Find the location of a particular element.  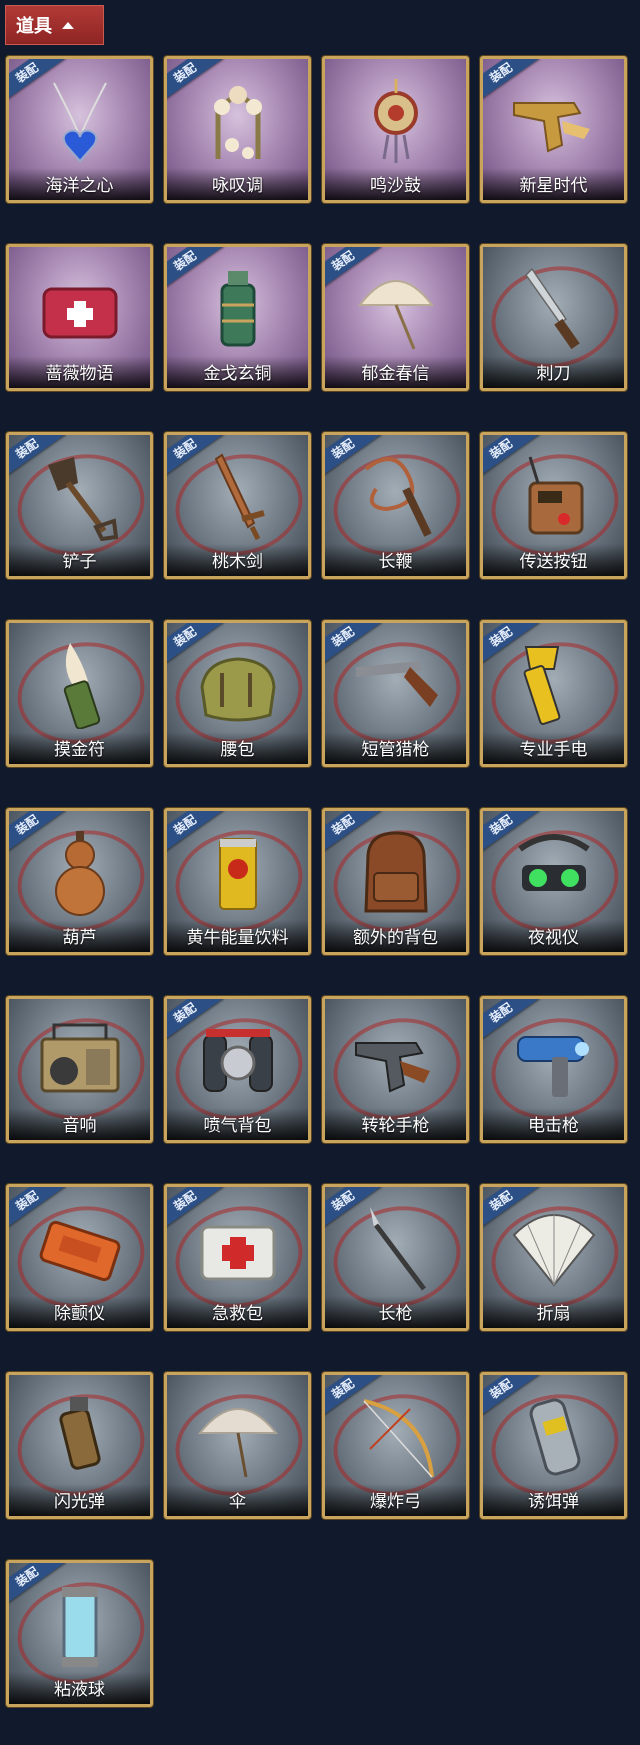

item-card: 装配 喷气背包 is located at coordinates (237, 1069).